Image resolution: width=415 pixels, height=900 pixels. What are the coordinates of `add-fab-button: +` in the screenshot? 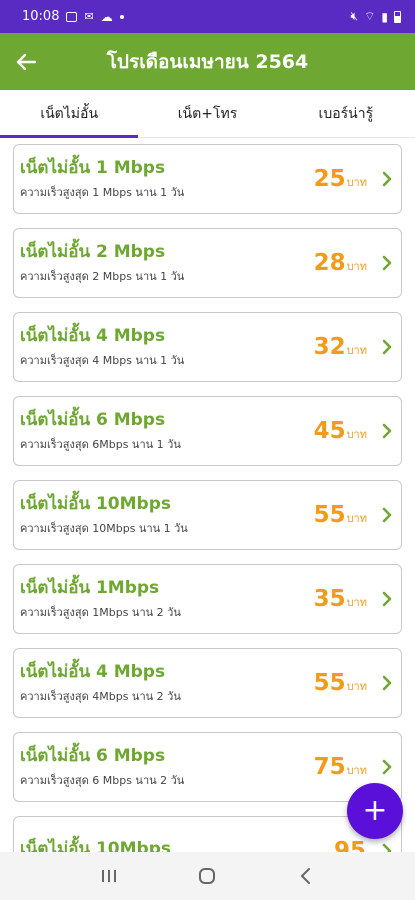 It's located at (375, 811).